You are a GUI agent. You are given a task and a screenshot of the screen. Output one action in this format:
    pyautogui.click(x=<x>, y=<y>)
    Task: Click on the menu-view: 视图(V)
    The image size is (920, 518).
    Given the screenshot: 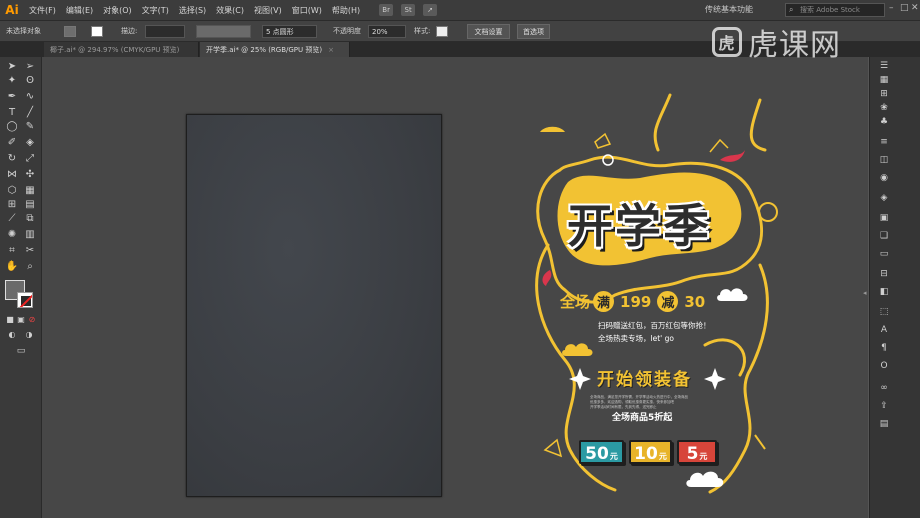 What is the action you would take?
    pyautogui.click(x=268, y=10)
    